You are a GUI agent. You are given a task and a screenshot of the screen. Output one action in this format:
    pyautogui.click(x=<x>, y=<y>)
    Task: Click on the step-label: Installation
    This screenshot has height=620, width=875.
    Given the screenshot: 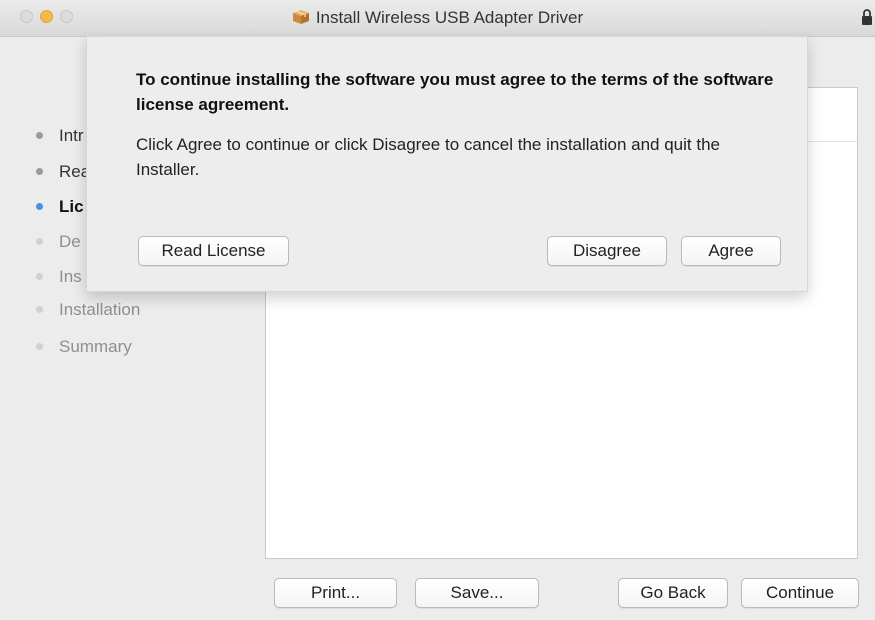 What is the action you would take?
    pyautogui.click(x=100, y=309)
    